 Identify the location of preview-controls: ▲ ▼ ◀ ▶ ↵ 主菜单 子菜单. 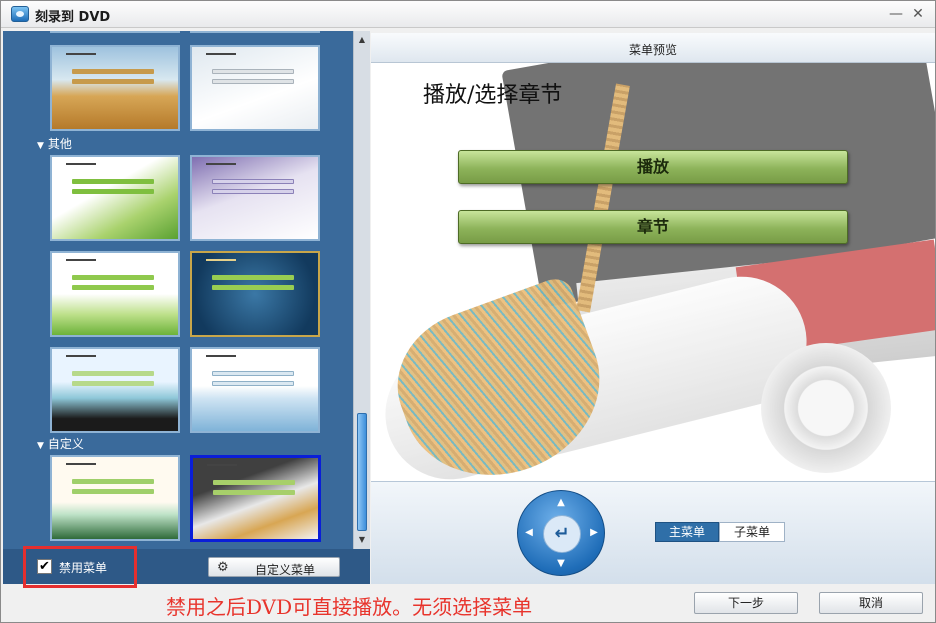
(653, 532).